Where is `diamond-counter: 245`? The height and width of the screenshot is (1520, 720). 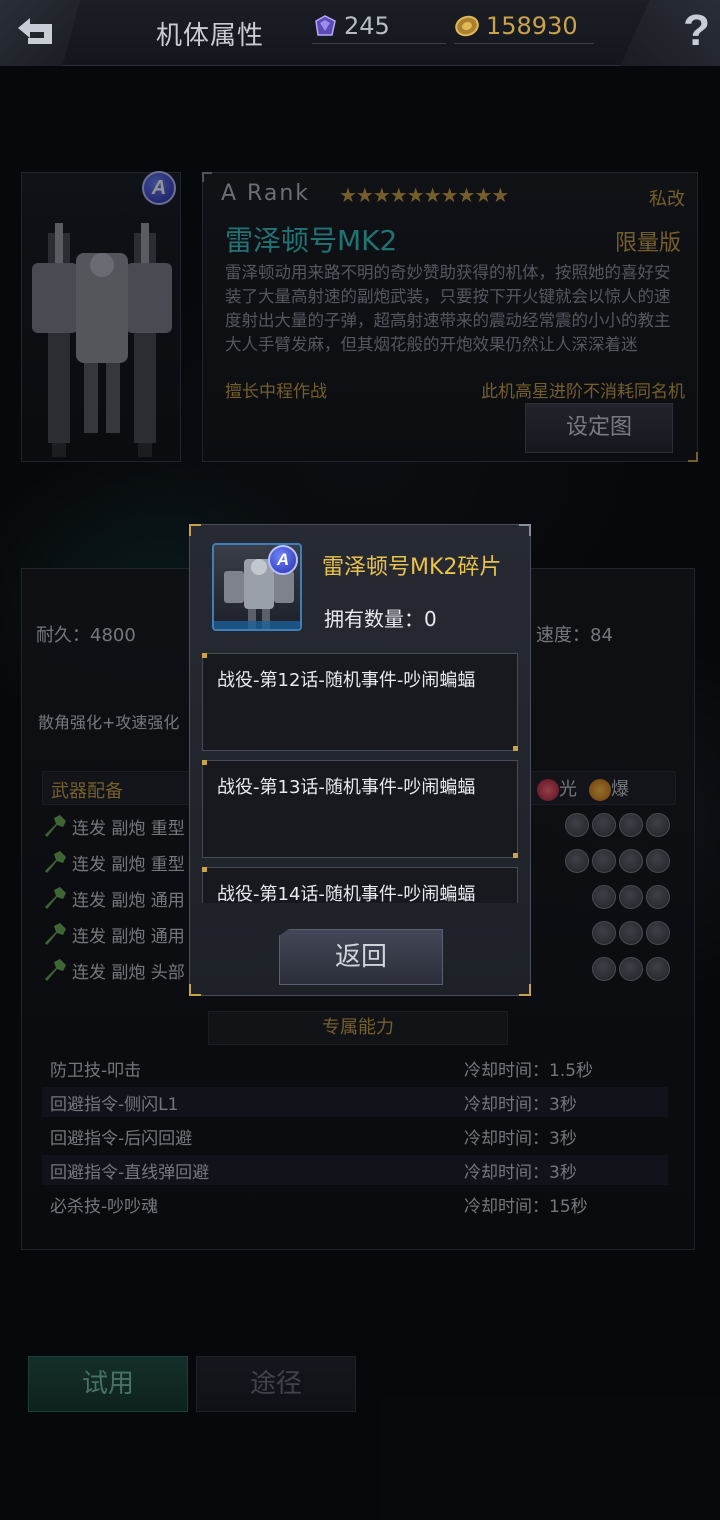
diamond-counter: 245 is located at coordinates (379, 27).